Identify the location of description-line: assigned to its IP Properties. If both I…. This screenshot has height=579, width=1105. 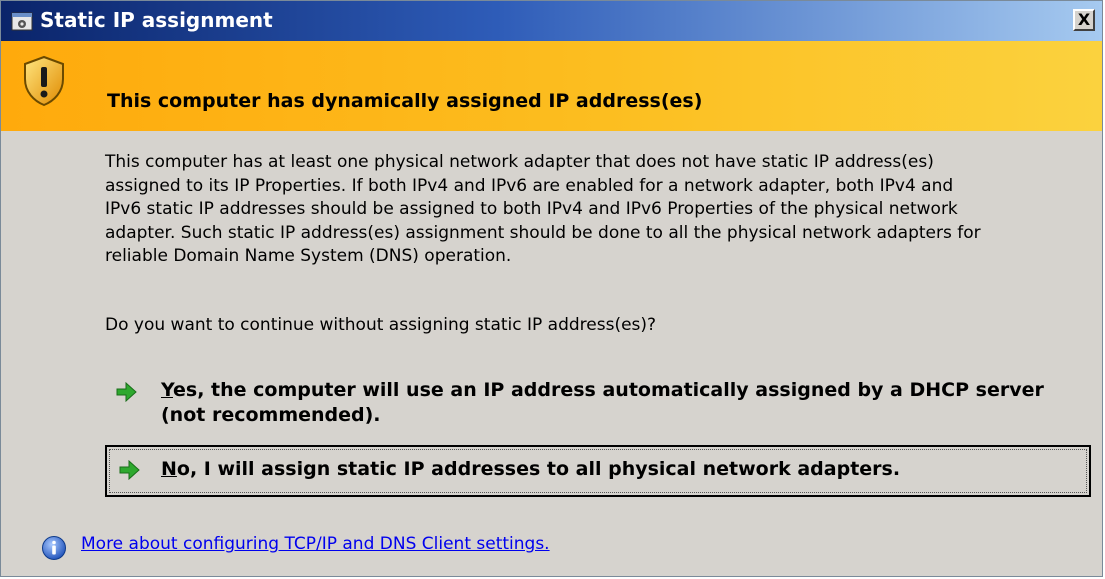
(529, 185).